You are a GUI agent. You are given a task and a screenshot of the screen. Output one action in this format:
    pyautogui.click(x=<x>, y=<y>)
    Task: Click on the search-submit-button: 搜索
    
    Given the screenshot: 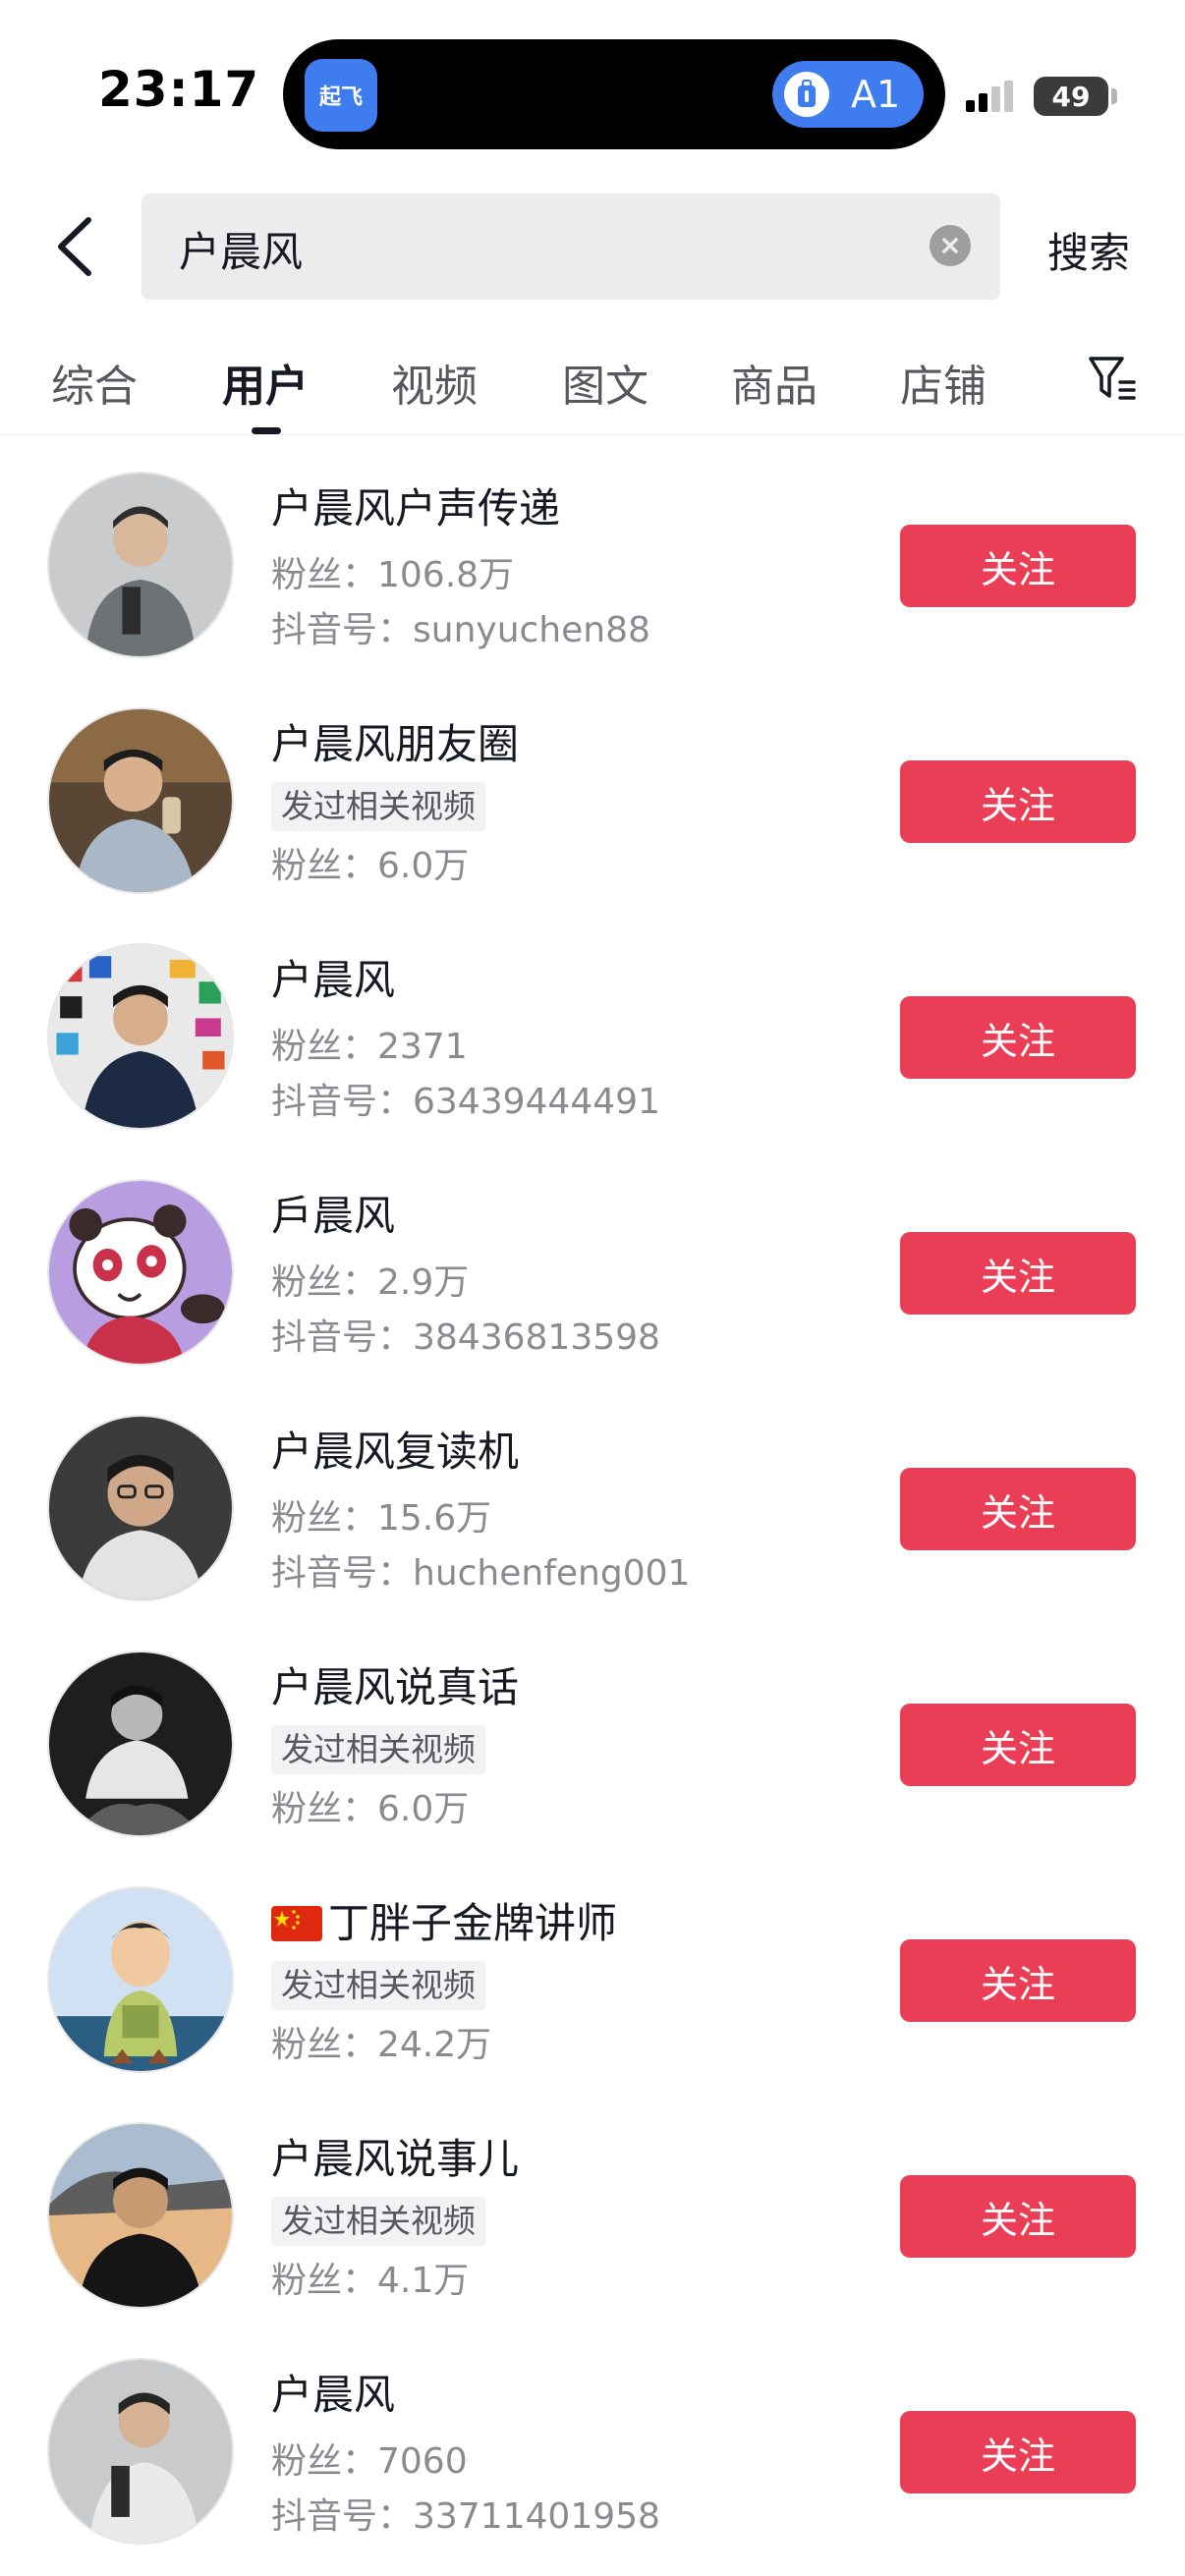 What is the action you would take?
    pyautogui.click(x=1088, y=250)
    